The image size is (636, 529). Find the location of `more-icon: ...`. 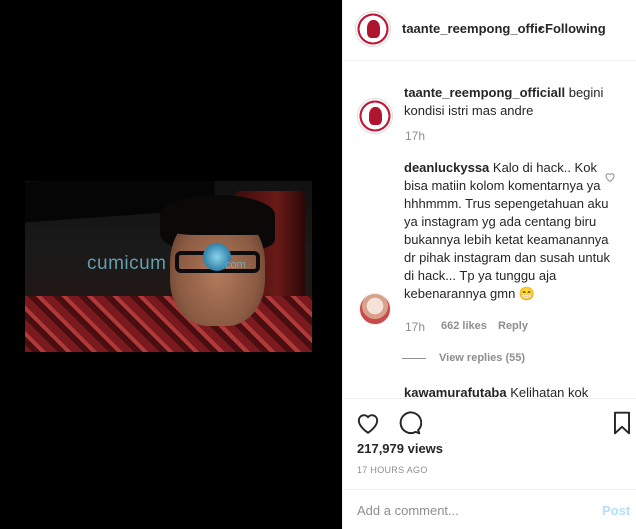

more-icon: ... is located at coordinates (615, 393).